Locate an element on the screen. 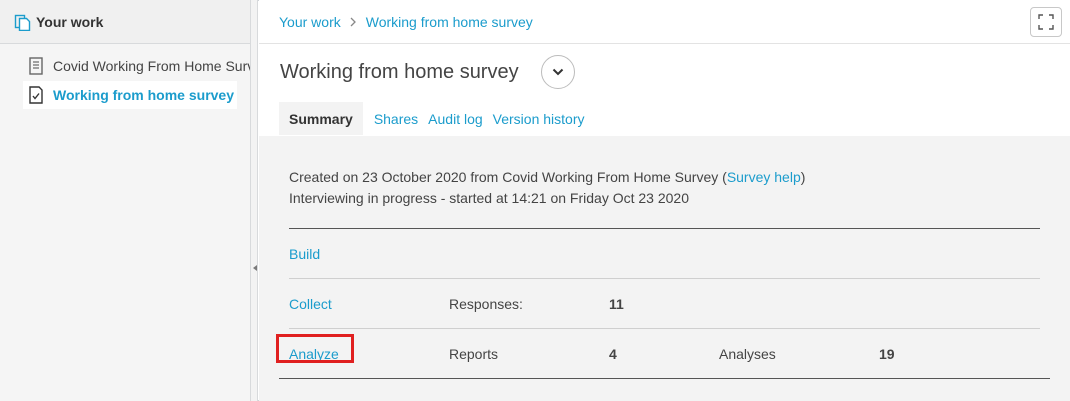 Image resolution: width=1070 pixels, height=401 pixels. tab-version-history: Version history is located at coordinates (539, 123).